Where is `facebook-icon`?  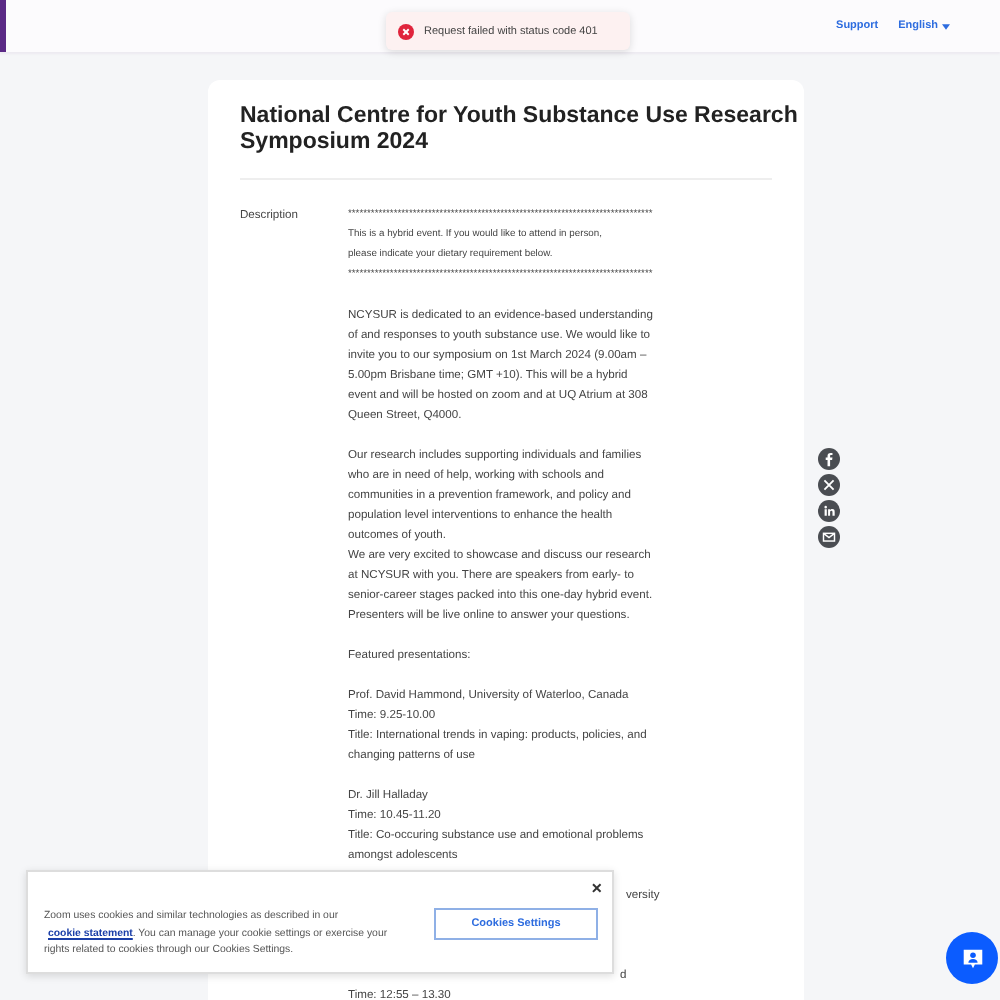 facebook-icon is located at coordinates (829, 459).